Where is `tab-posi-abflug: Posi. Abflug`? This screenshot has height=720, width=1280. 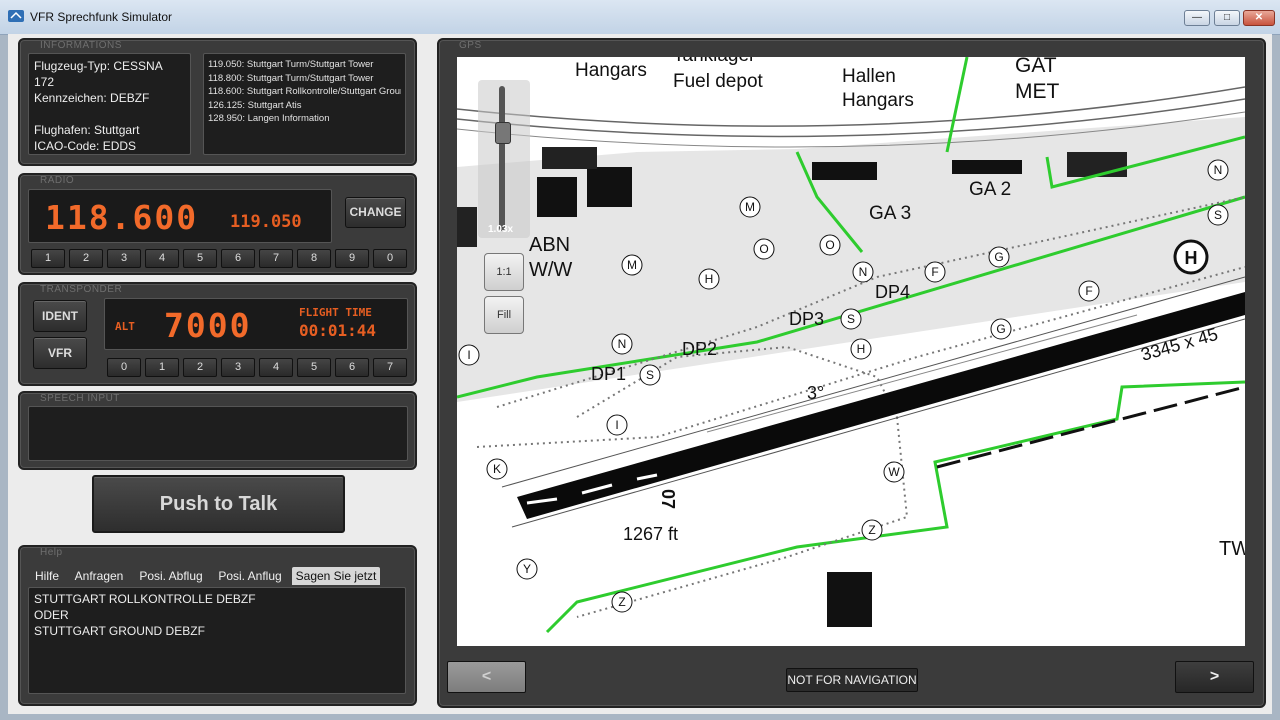 tab-posi-abflug: Posi. Abflug is located at coordinates (171, 576).